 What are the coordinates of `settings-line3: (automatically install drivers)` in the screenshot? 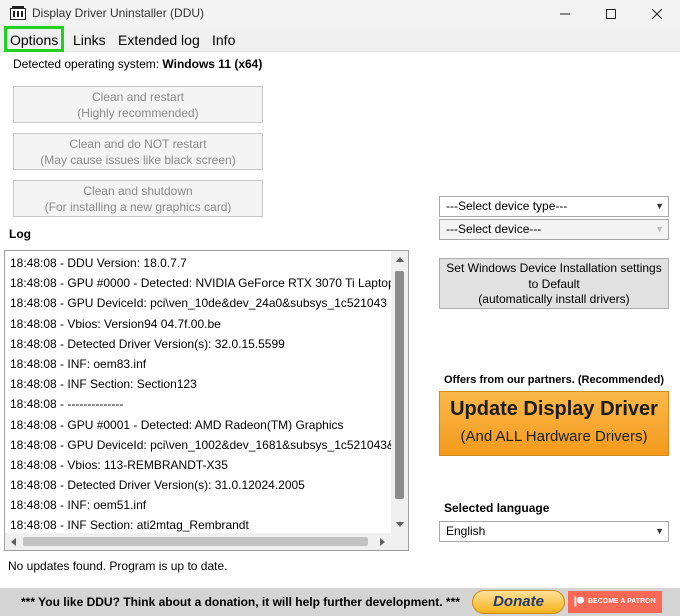 It's located at (554, 299).